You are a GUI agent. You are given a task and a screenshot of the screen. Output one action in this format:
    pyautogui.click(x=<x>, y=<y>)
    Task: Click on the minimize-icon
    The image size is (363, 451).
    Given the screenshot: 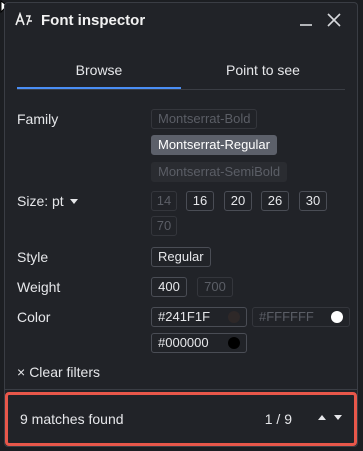 What is the action you would take?
    pyautogui.click(x=306, y=20)
    